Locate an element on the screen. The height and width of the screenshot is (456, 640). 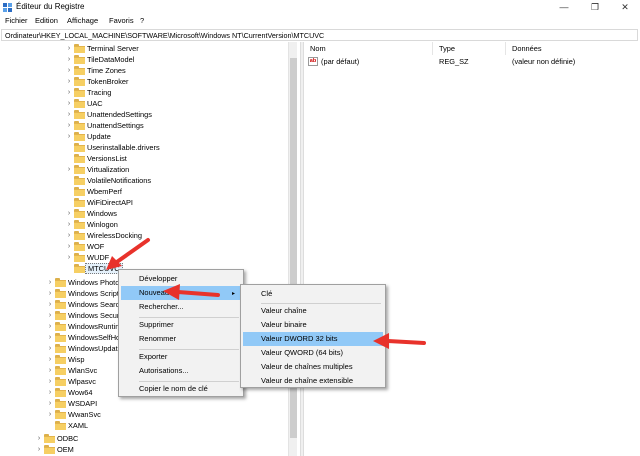
submenu-item-valeur-dword: Valeur DWORD 32 bits is located at coordinates (313, 339).